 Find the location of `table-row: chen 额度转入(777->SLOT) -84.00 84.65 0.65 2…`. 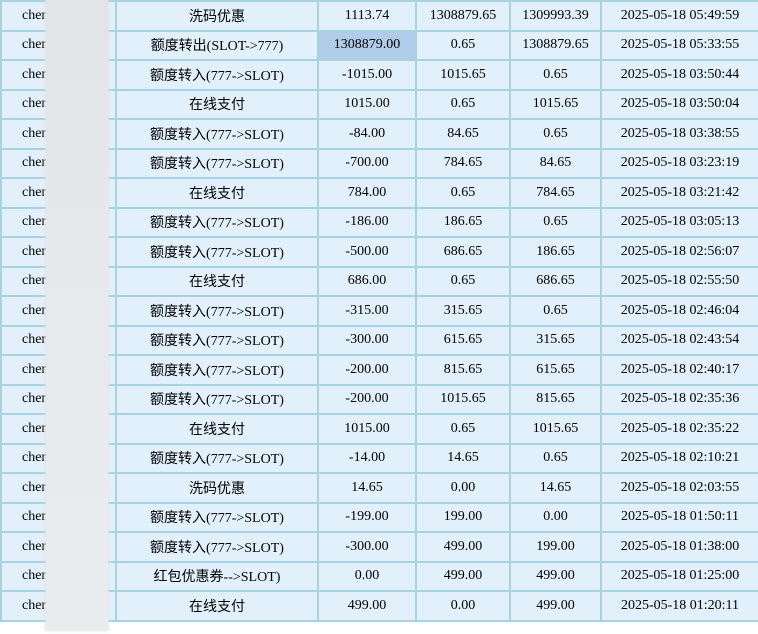

table-row: chen 额度转入(777->SLOT) -84.00 84.65 0.65 2… is located at coordinates (379, 134).